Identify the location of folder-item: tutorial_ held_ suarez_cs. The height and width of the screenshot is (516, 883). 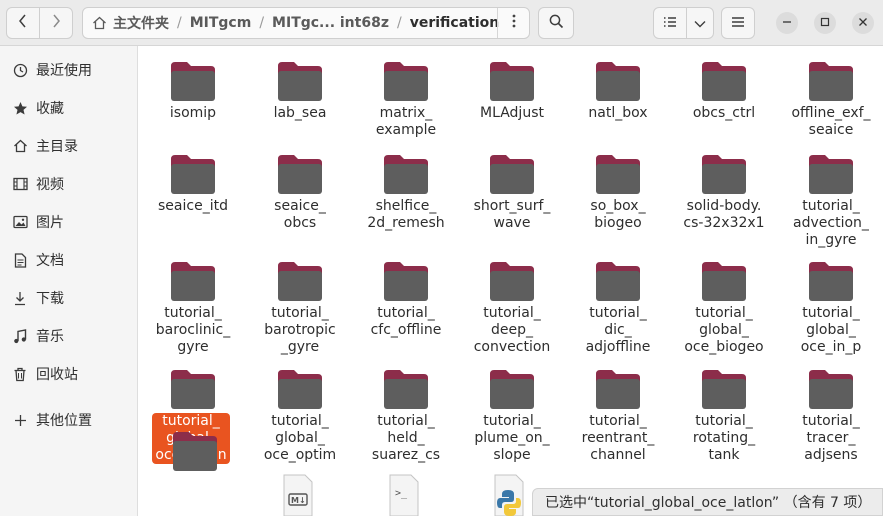
(406, 416).